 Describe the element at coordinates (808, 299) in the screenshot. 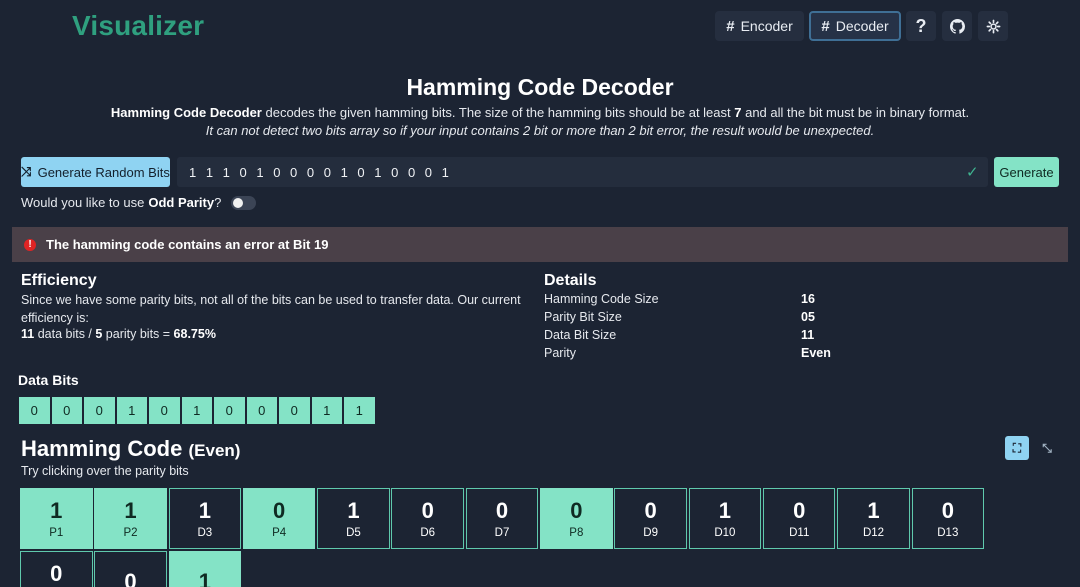

I see `details-value: 16` at that location.